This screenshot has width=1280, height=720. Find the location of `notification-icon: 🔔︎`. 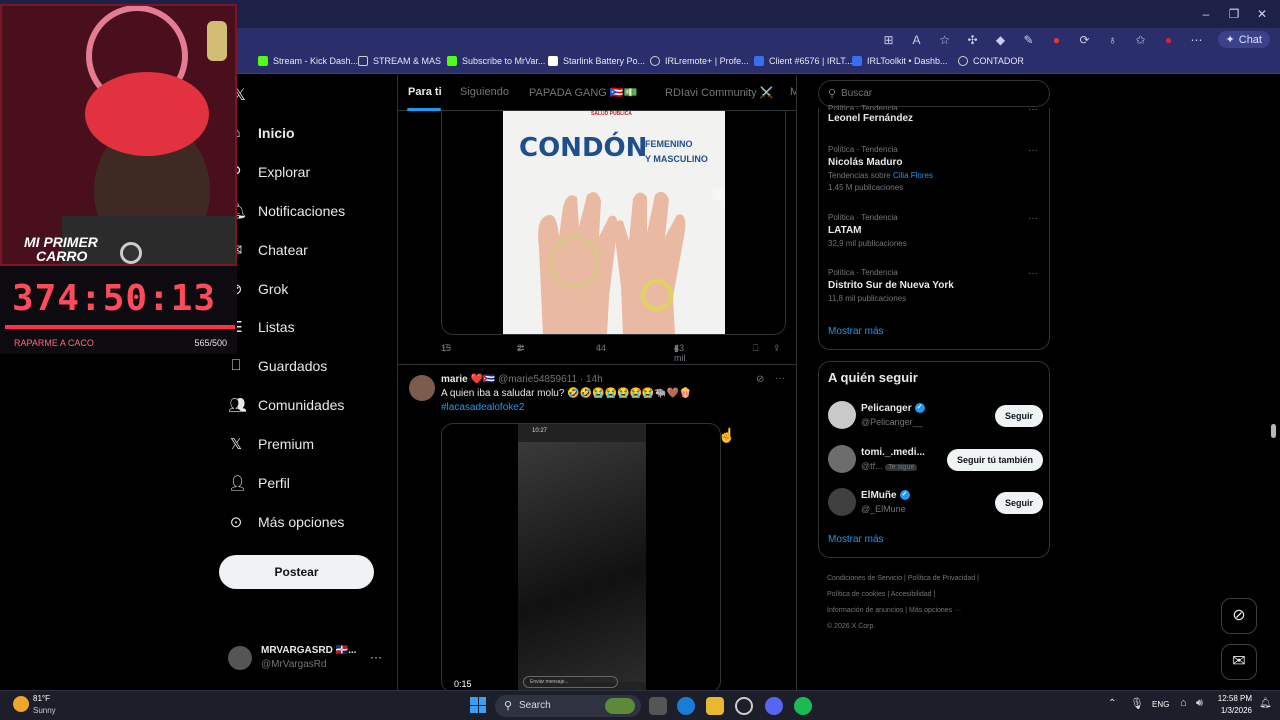

notification-icon: 🔔︎ is located at coordinates (1265, 703).